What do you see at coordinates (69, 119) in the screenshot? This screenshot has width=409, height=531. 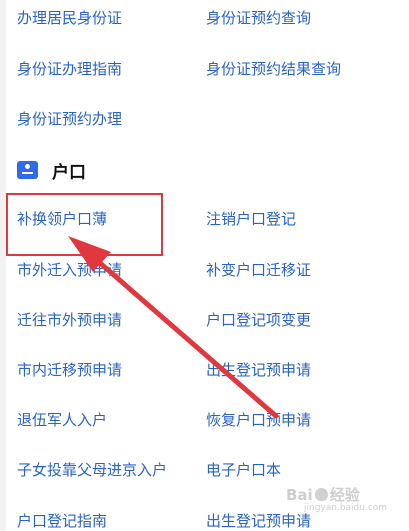 I see `link-id-appointment-apply: 身份证预约办理` at bounding box center [69, 119].